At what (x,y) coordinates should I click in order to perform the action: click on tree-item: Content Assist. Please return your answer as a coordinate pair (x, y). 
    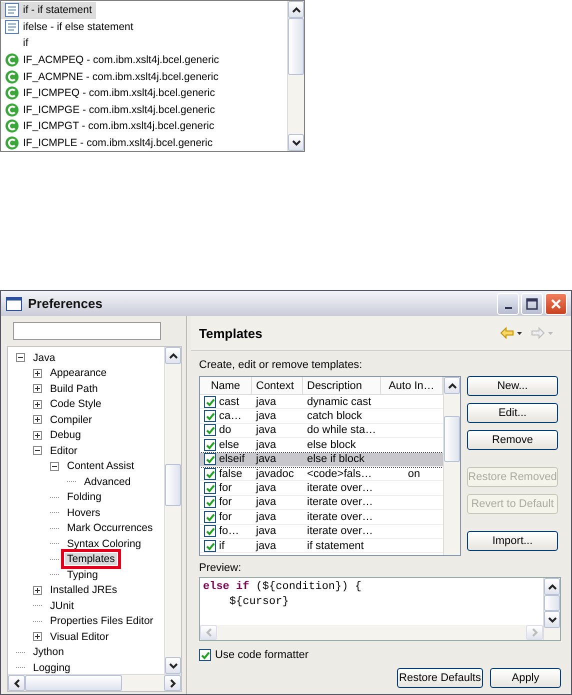
    Looking at the image, I should click on (100, 466).